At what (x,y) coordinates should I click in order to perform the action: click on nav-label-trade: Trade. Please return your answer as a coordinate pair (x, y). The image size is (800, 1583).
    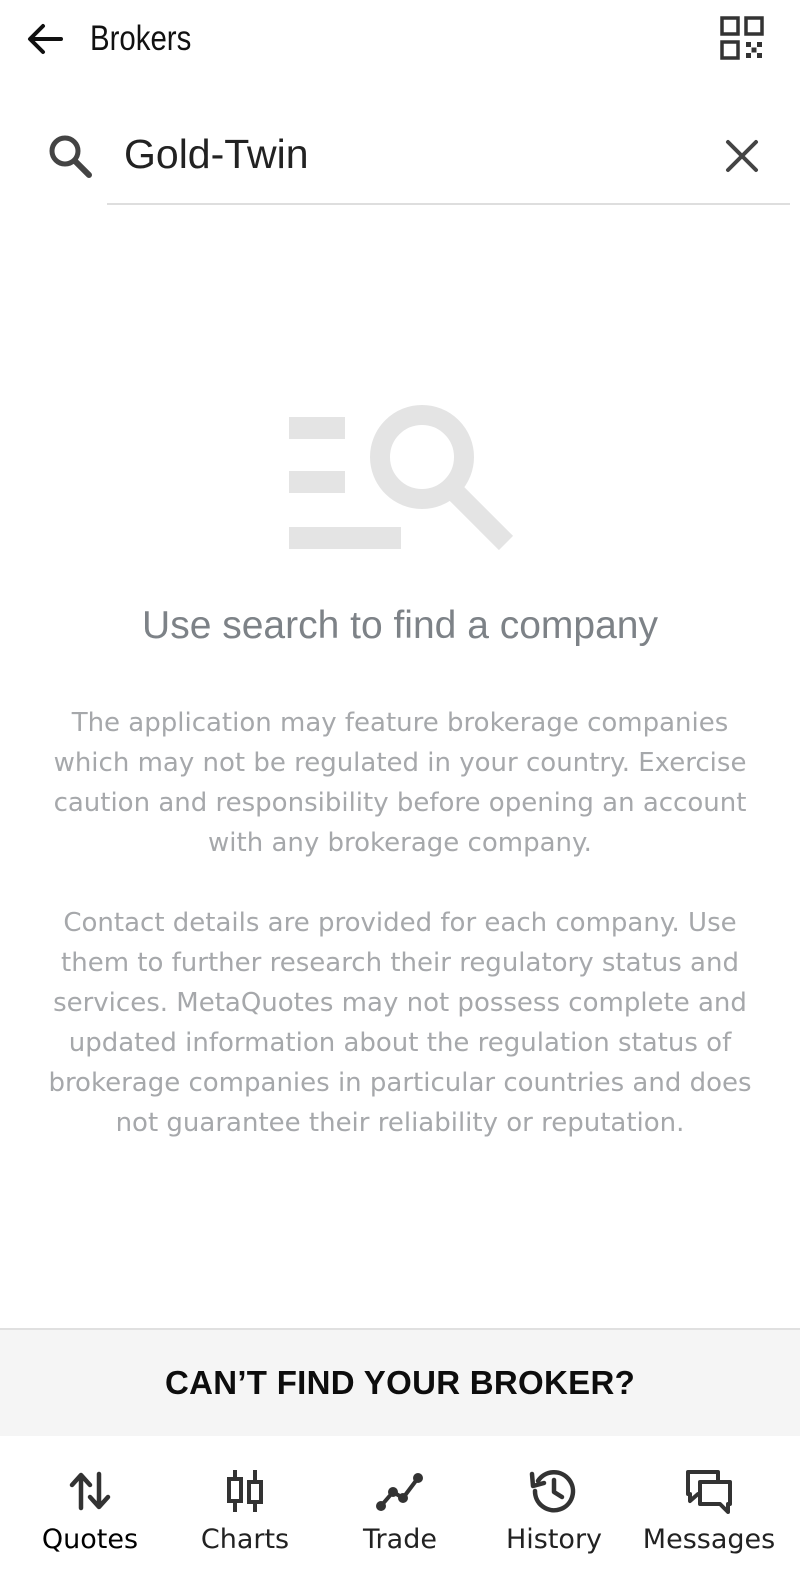
    Looking at the image, I should click on (400, 1539).